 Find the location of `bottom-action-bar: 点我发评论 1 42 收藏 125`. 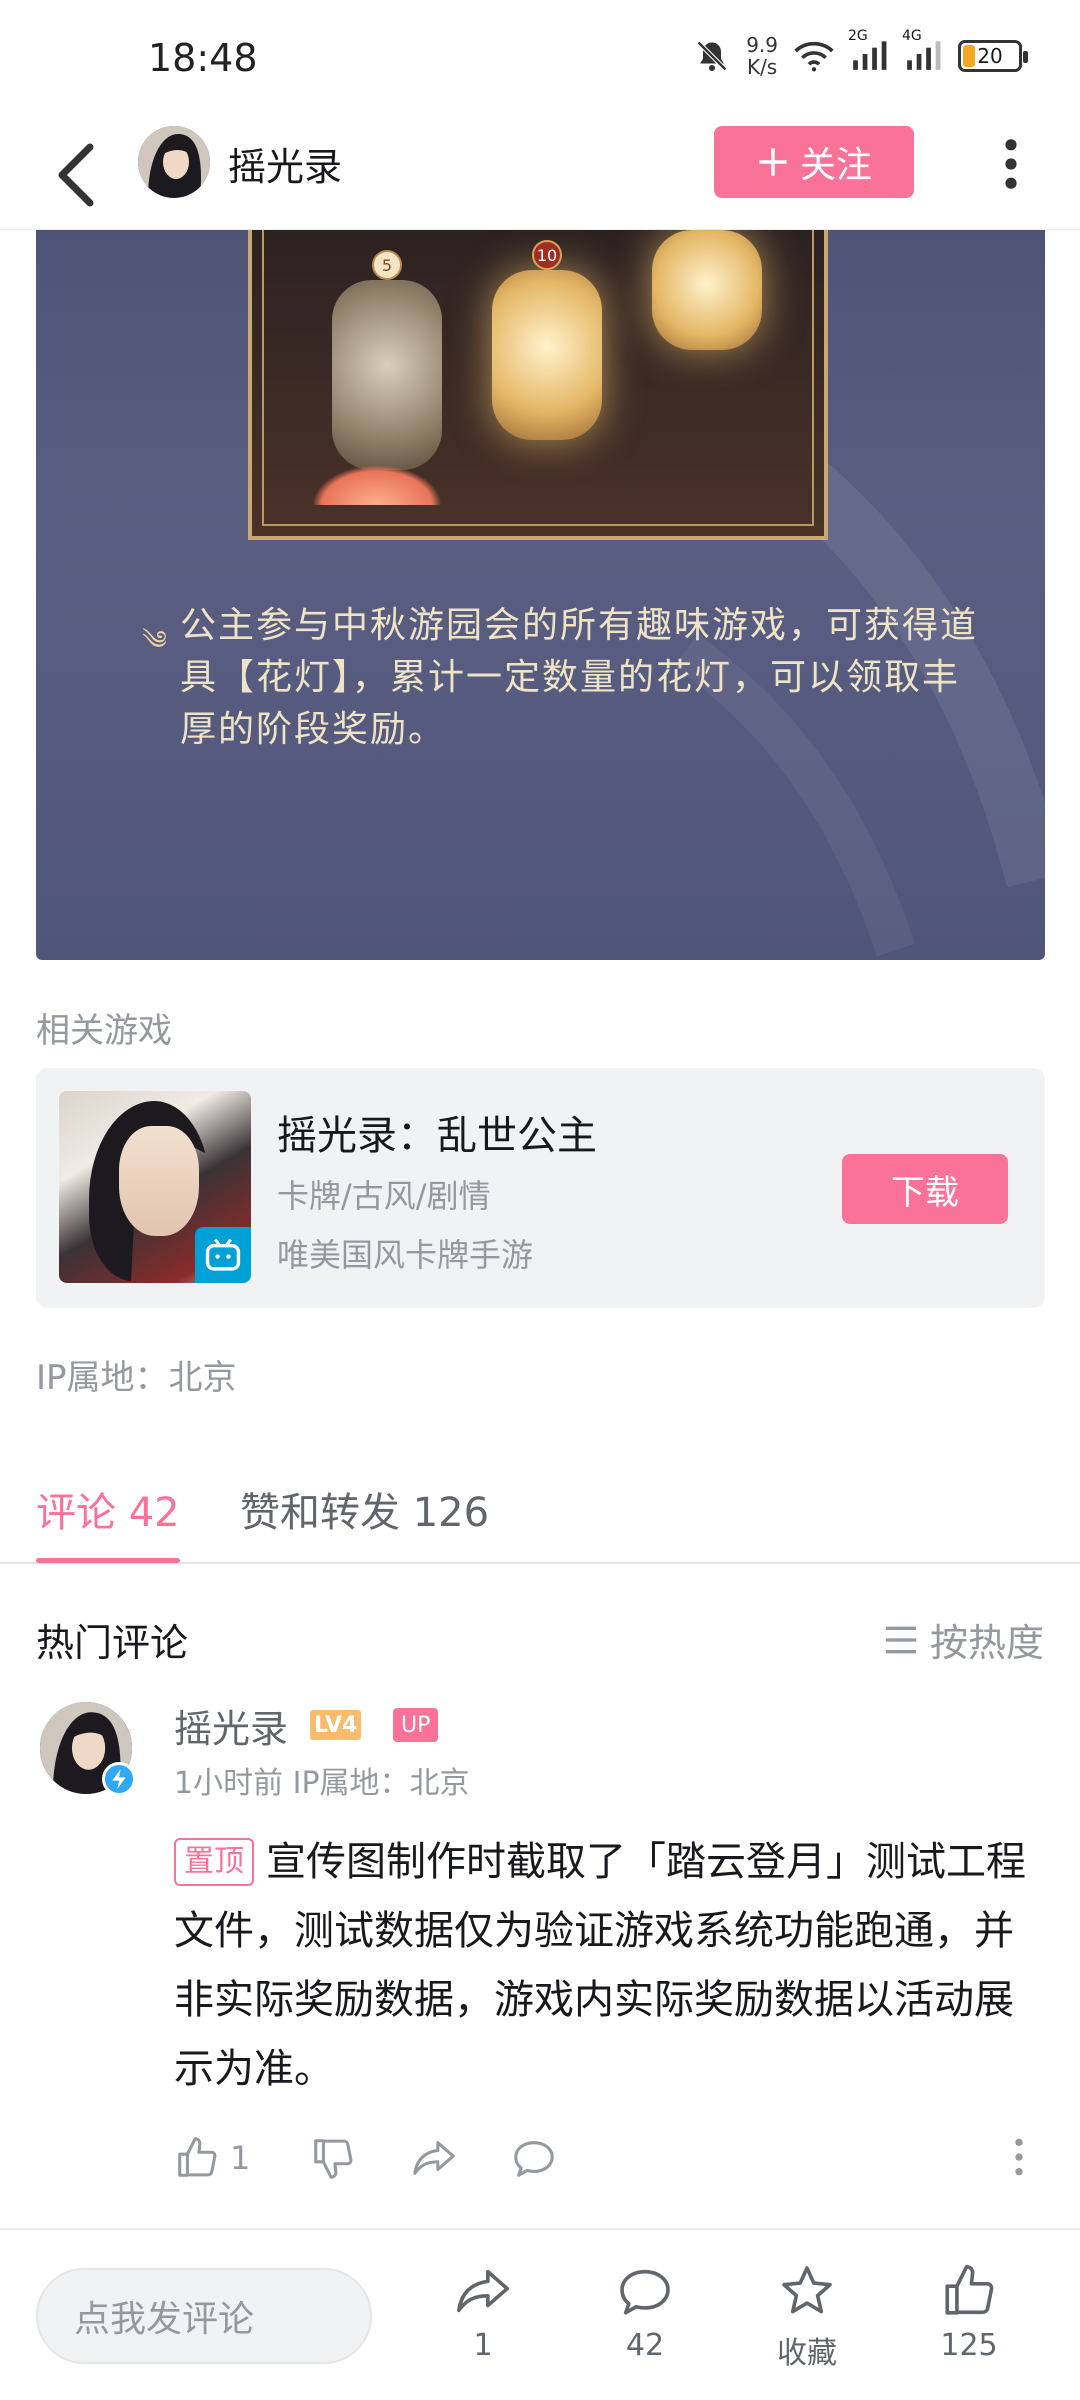

bottom-action-bar: 点我发评论 1 42 收藏 125 is located at coordinates (540, 2316).